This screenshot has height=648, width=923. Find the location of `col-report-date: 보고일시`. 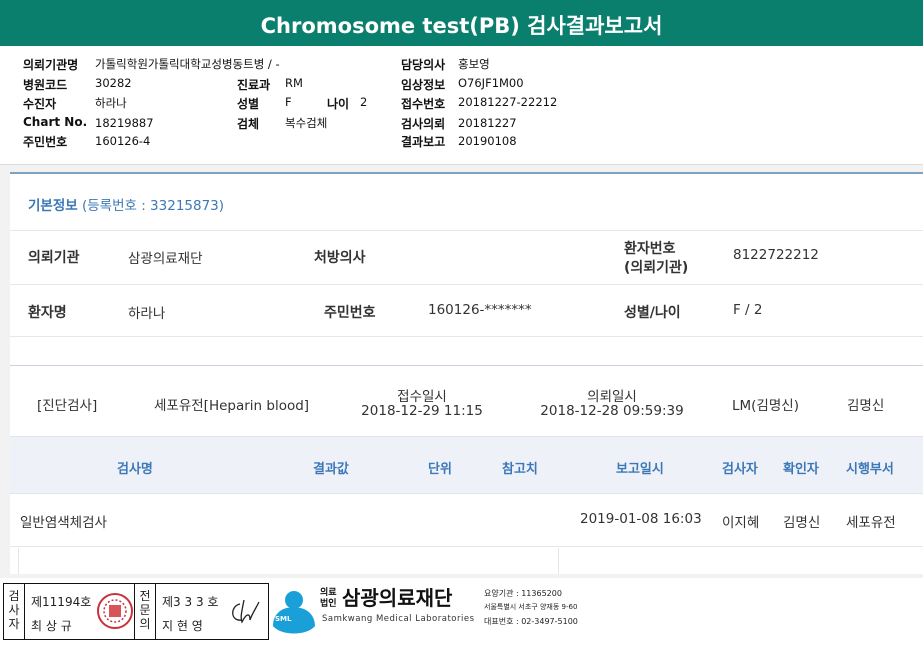

col-report-date: 보고일시 is located at coordinates (640, 469).